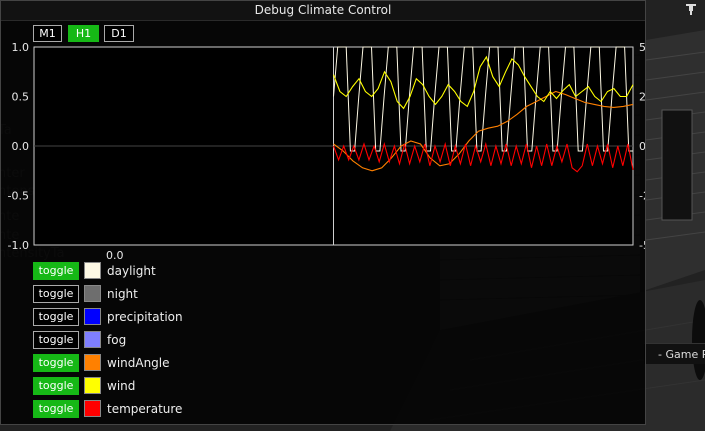 This screenshot has width=705, height=431. Describe the element at coordinates (138, 363) in the screenshot. I see `legend-label-windangle: windAngle` at that location.